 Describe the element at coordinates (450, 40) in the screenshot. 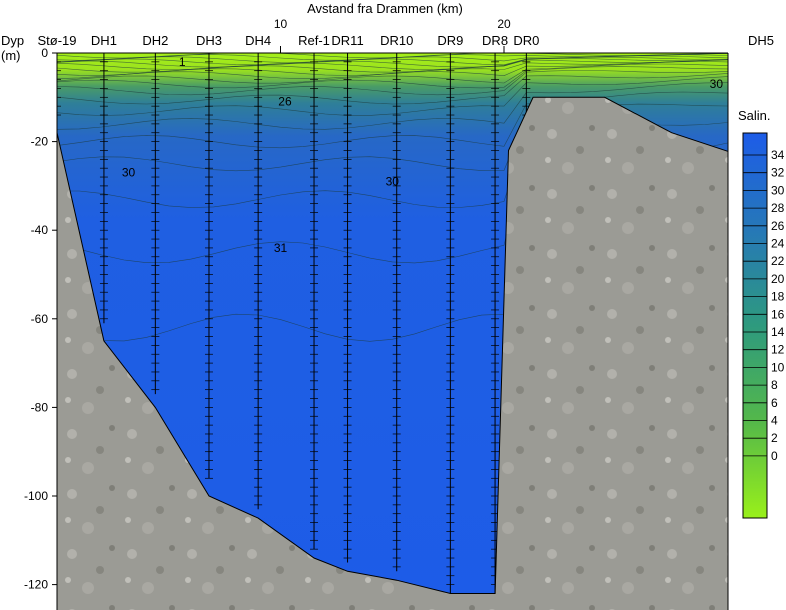

I see `station-name: DR9` at that location.